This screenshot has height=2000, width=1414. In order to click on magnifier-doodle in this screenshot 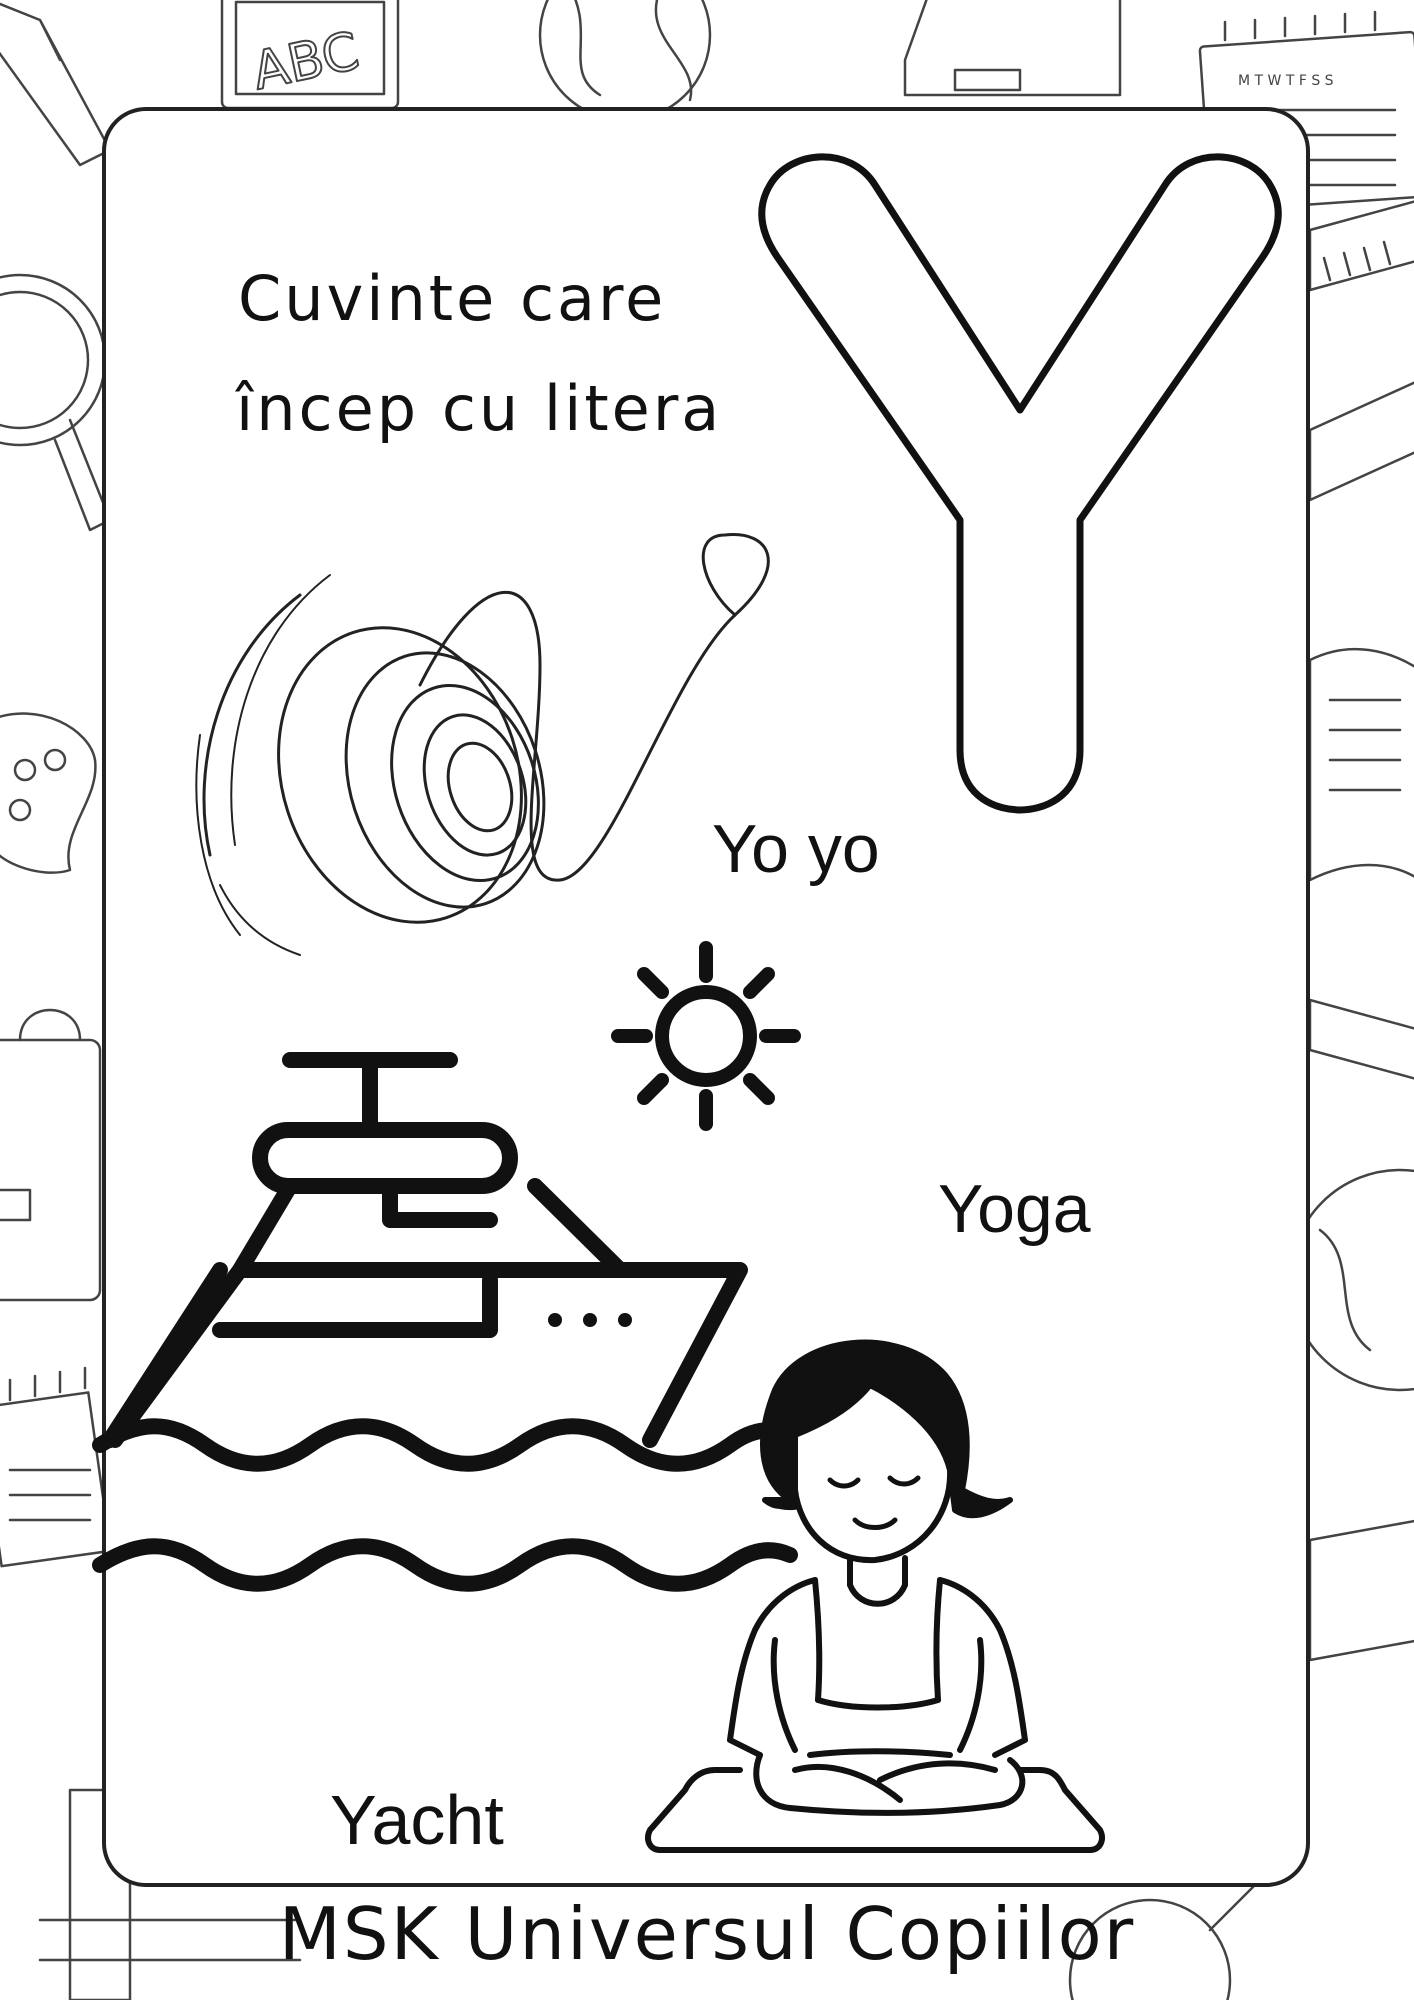, I will do `click(56, 402)`.